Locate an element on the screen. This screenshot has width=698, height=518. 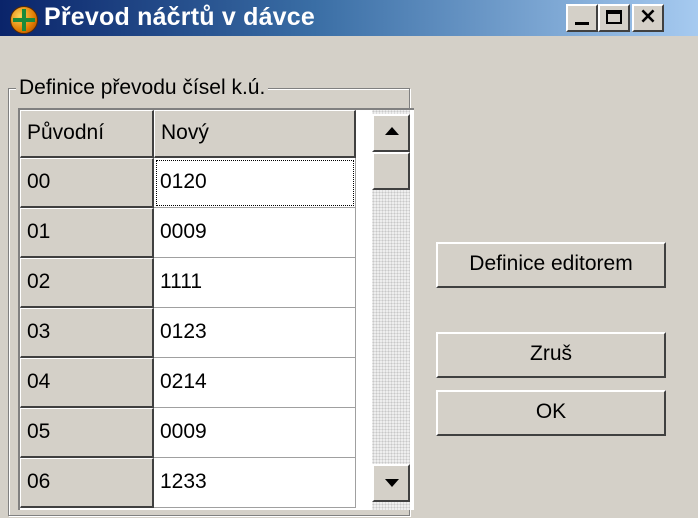
arrow-down-icon is located at coordinates (392, 483).